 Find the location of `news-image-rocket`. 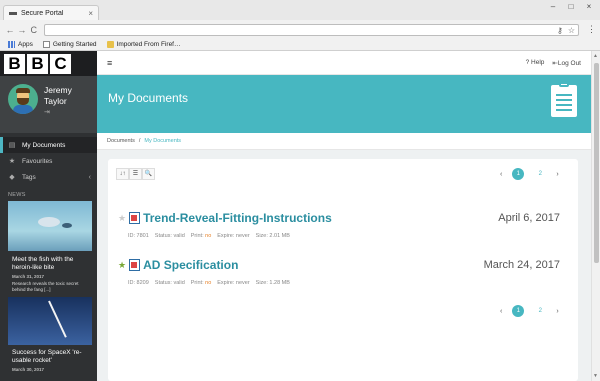

news-image-rocket is located at coordinates (50, 321).